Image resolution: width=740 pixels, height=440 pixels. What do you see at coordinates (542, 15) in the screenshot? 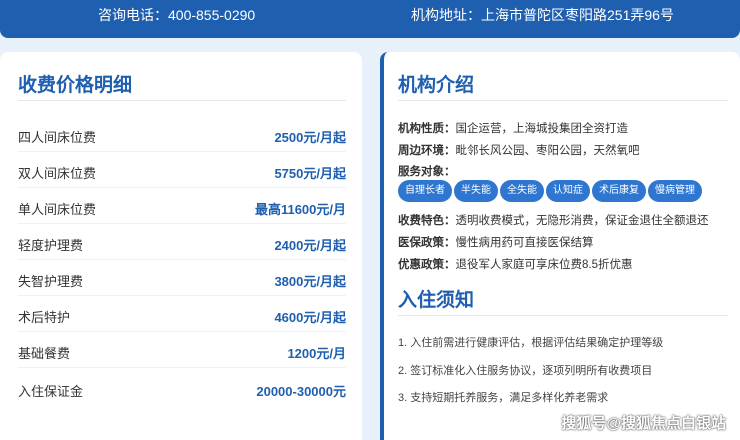
I see `contact-address: 机构地址：上海市普陀区枣阳路251弄96号` at bounding box center [542, 15].